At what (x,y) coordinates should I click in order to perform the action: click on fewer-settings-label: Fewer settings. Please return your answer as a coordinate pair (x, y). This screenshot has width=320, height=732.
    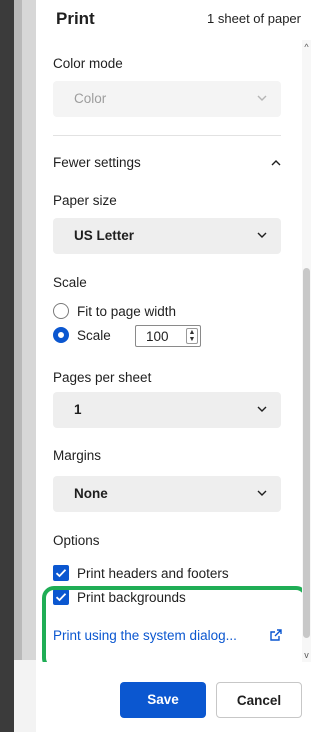
    Looking at the image, I should click on (97, 162).